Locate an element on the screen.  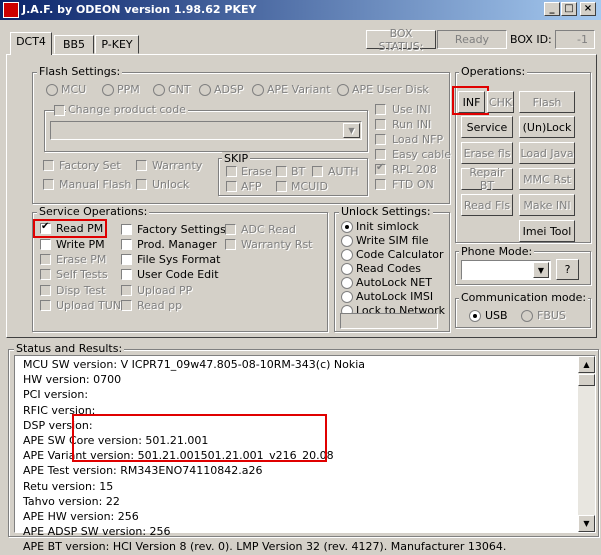
change-product-code-checkbox is located at coordinates (59, 110).